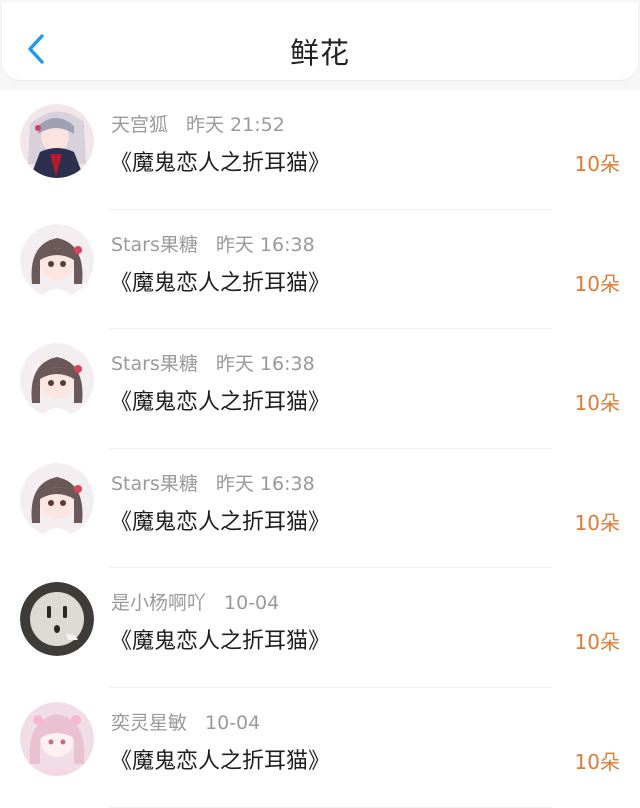  I want to click on top-bar: 鲜花, so click(320, 41).